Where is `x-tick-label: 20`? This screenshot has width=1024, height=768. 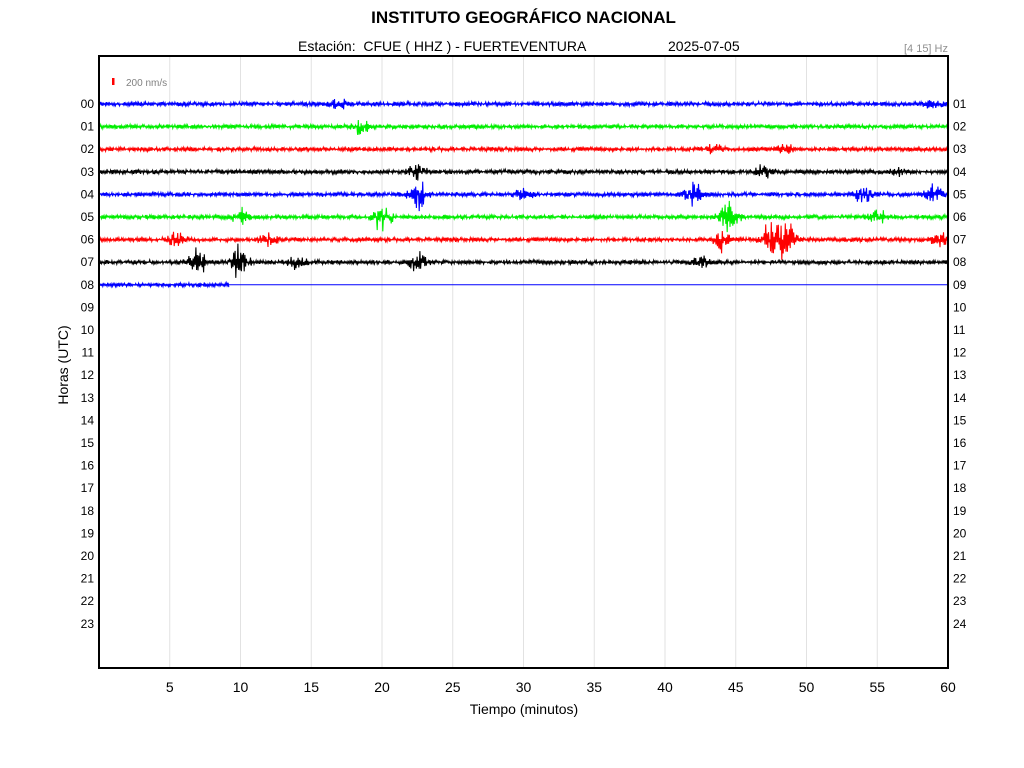
x-tick-label: 20 is located at coordinates (382, 687).